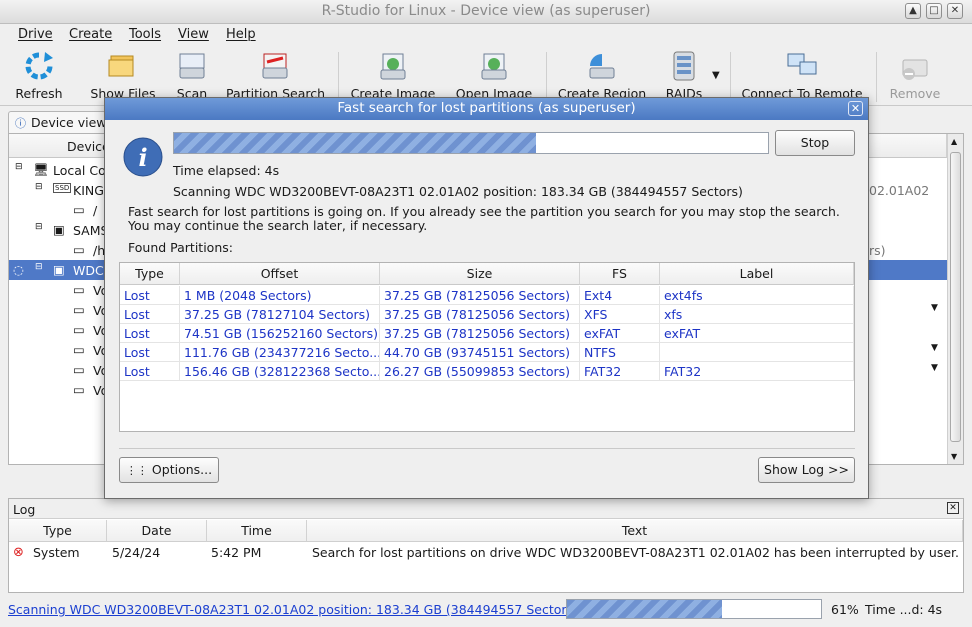  What do you see at coordinates (150, 274) in the screenshot?
I see `column-type: Type` at bounding box center [150, 274].